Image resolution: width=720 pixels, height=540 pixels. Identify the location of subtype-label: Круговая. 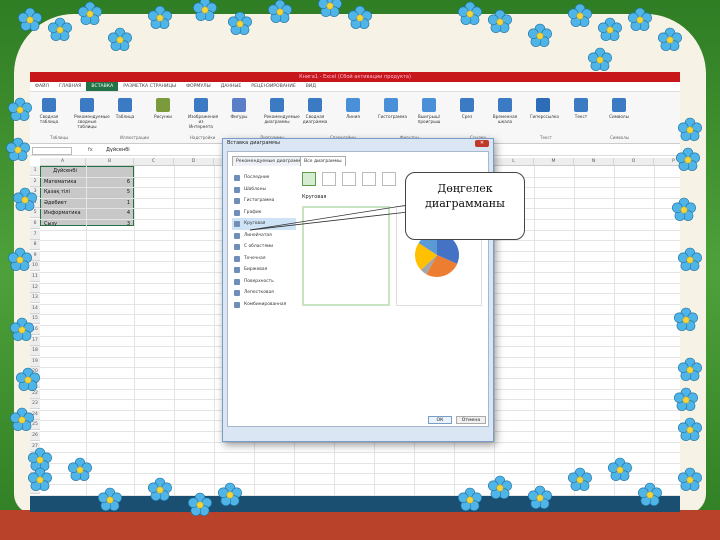
(314, 197).